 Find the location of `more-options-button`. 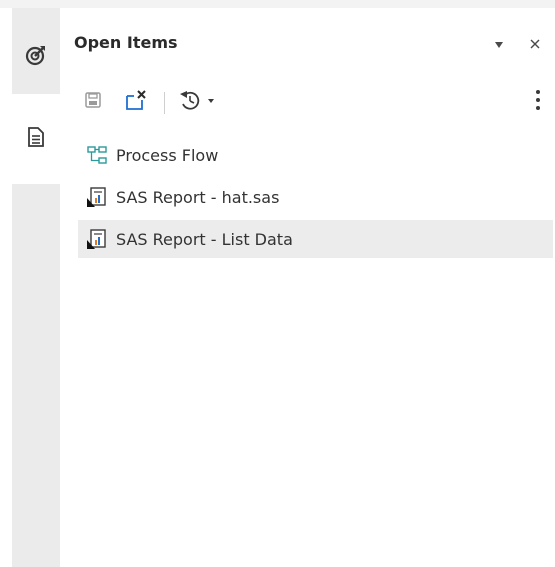

more-options-button is located at coordinates (538, 102).